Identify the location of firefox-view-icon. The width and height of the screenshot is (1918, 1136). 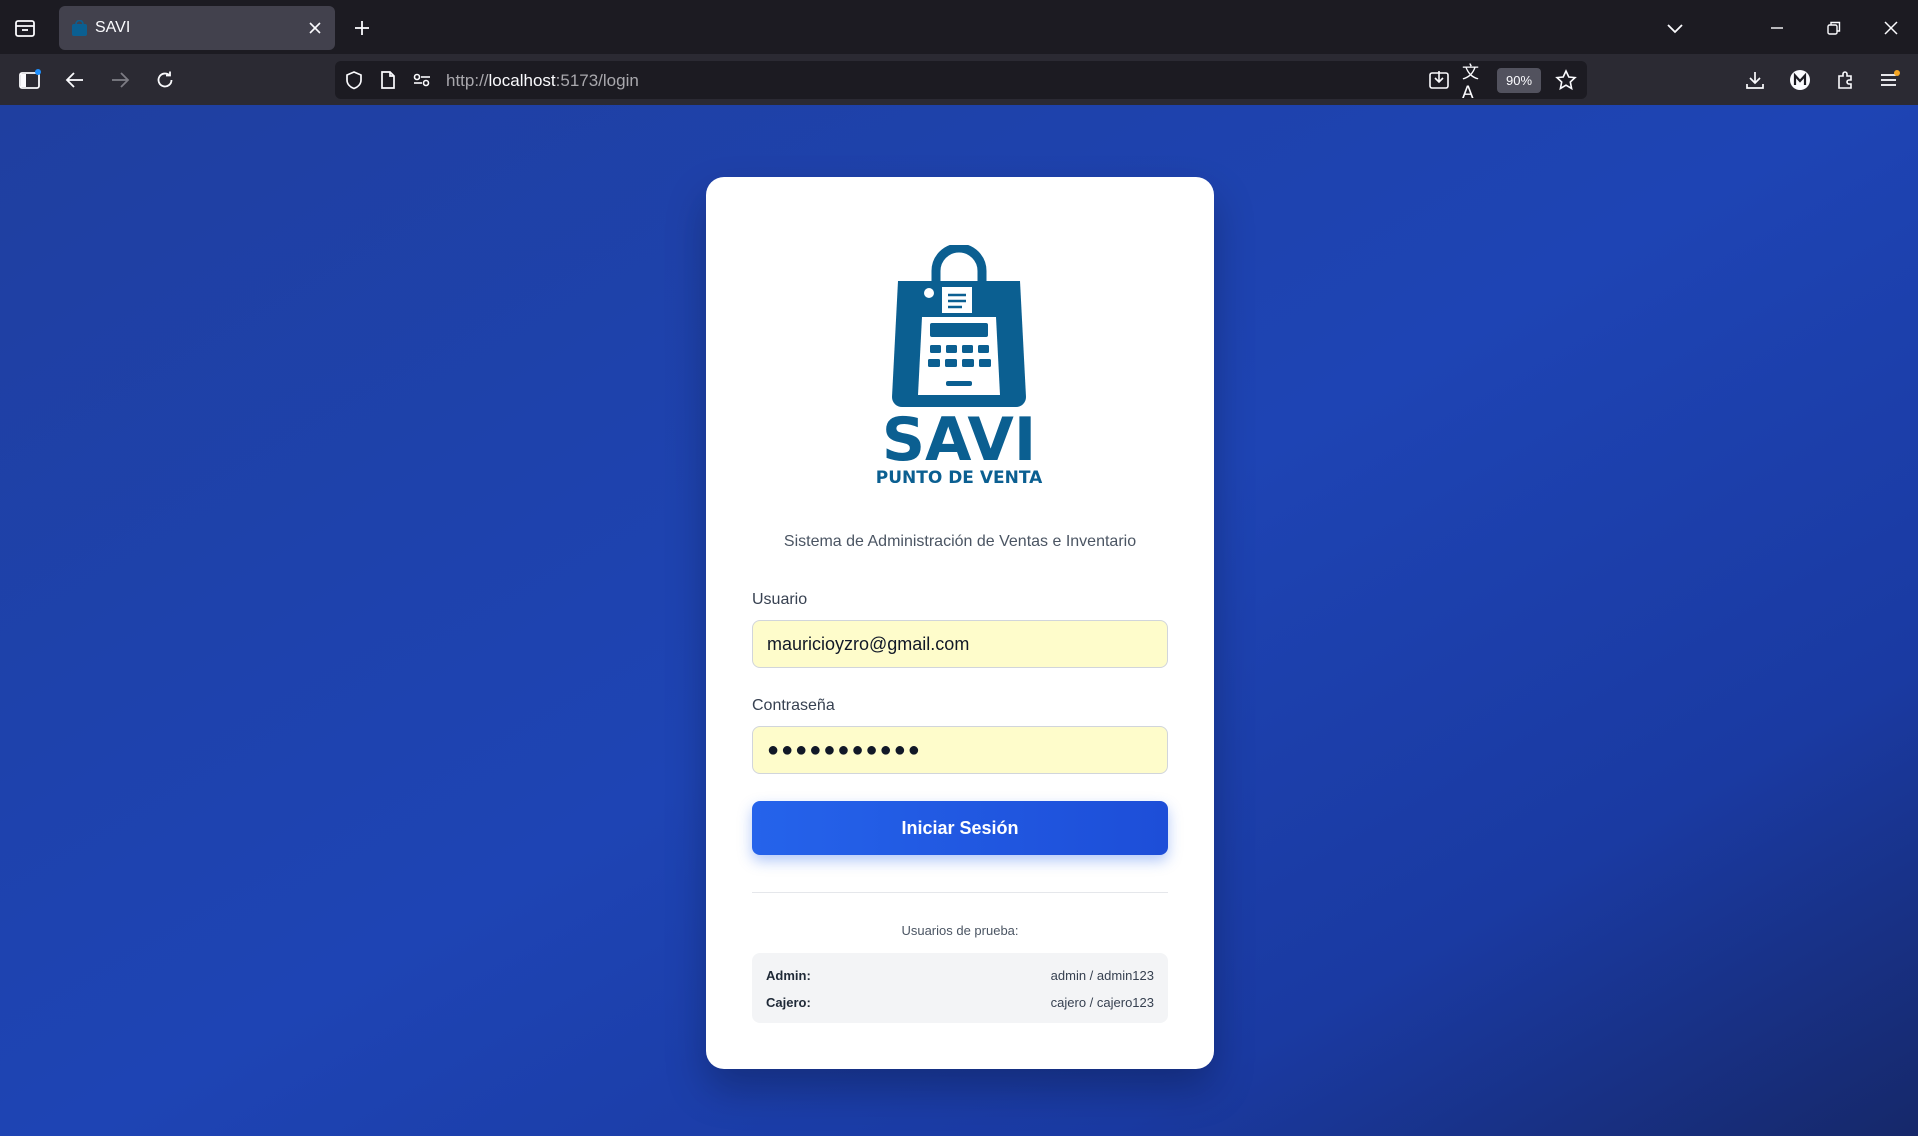
(25, 28).